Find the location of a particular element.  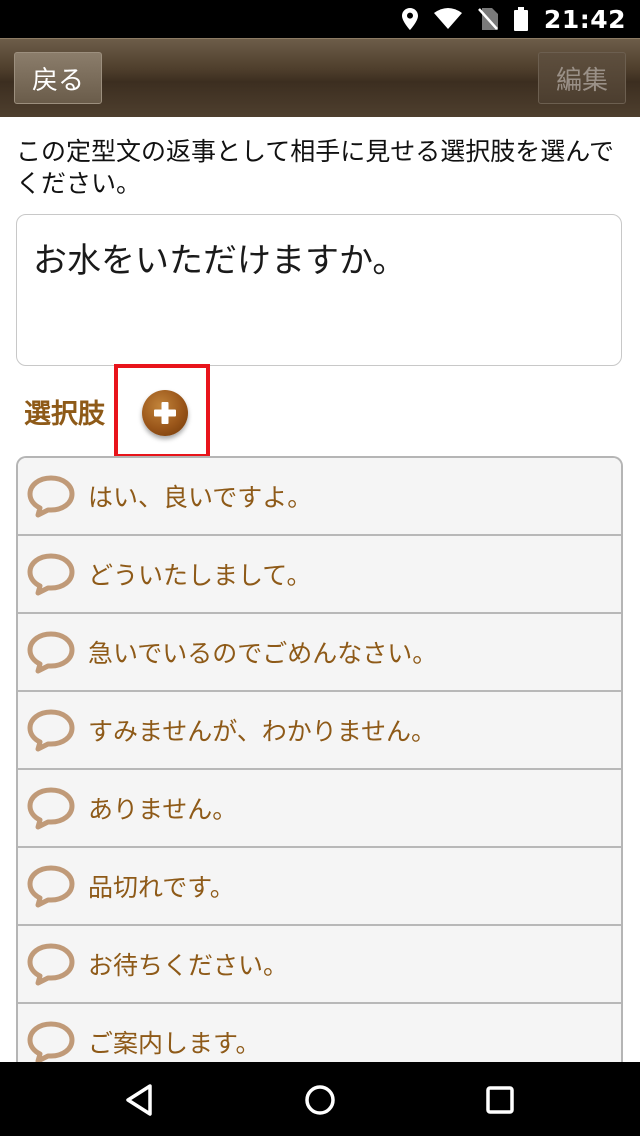

choice-item: すみませんが、わかりません。 is located at coordinates (319, 731).